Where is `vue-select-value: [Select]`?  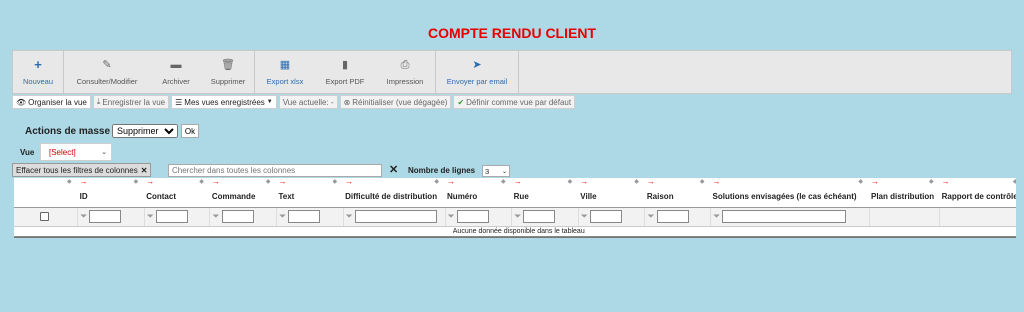 vue-select-value: [Select] is located at coordinates (62, 152).